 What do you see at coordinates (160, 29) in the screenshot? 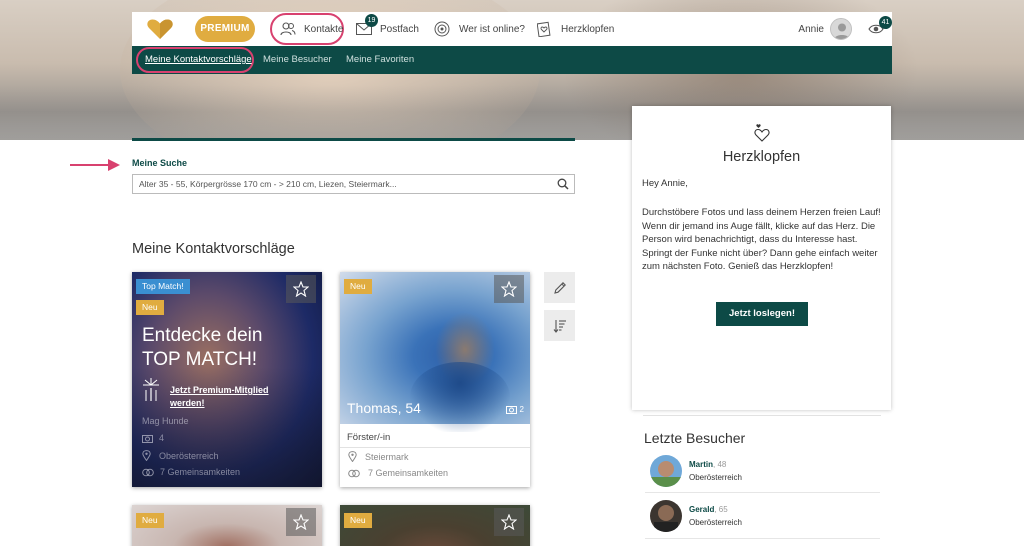
I see `heart-logo-icon` at bounding box center [160, 29].